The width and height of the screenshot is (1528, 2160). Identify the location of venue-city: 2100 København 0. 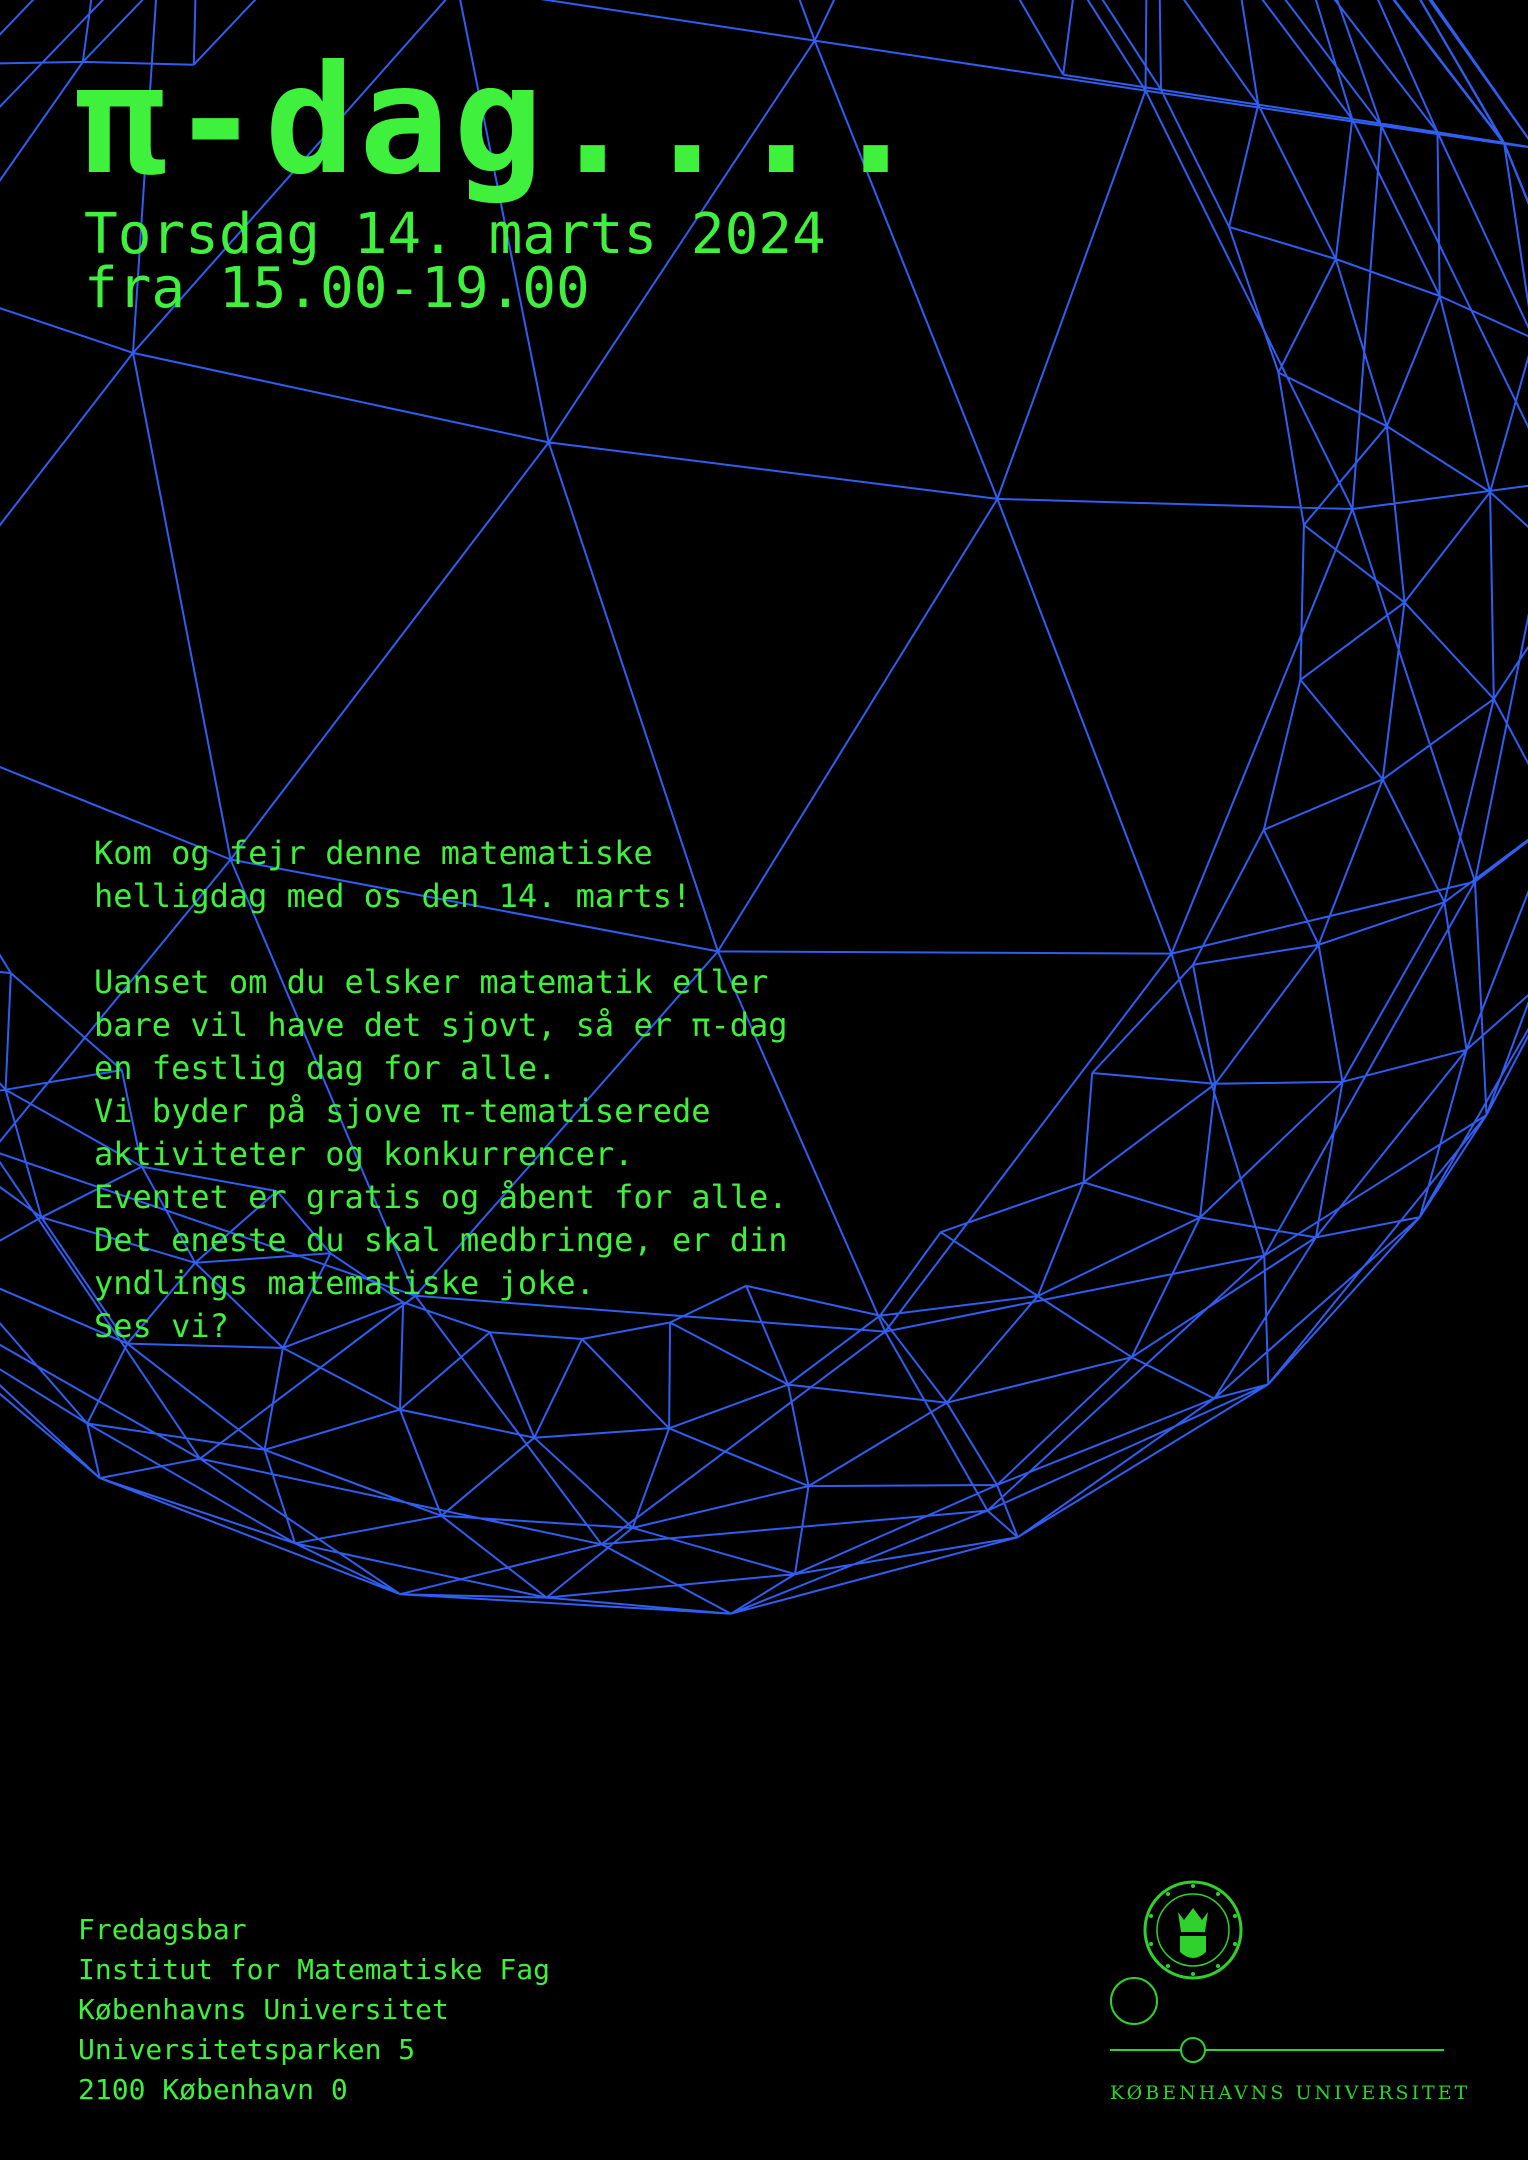
(213, 2089).